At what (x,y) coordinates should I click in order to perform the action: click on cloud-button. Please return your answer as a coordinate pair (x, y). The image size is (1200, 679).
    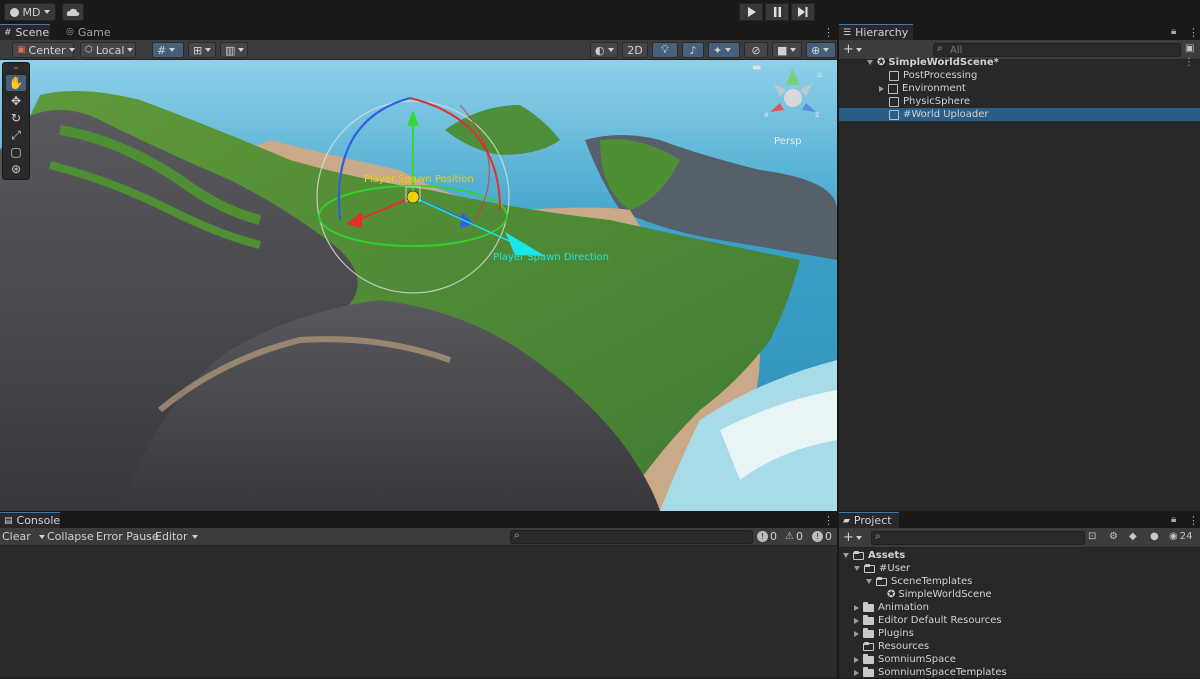
    Looking at the image, I should click on (73, 12).